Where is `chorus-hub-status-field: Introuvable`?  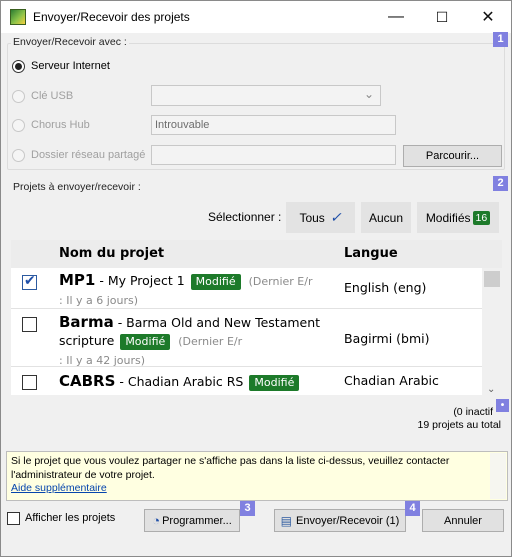 chorus-hub-status-field: Introuvable is located at coordinates (273, 125).